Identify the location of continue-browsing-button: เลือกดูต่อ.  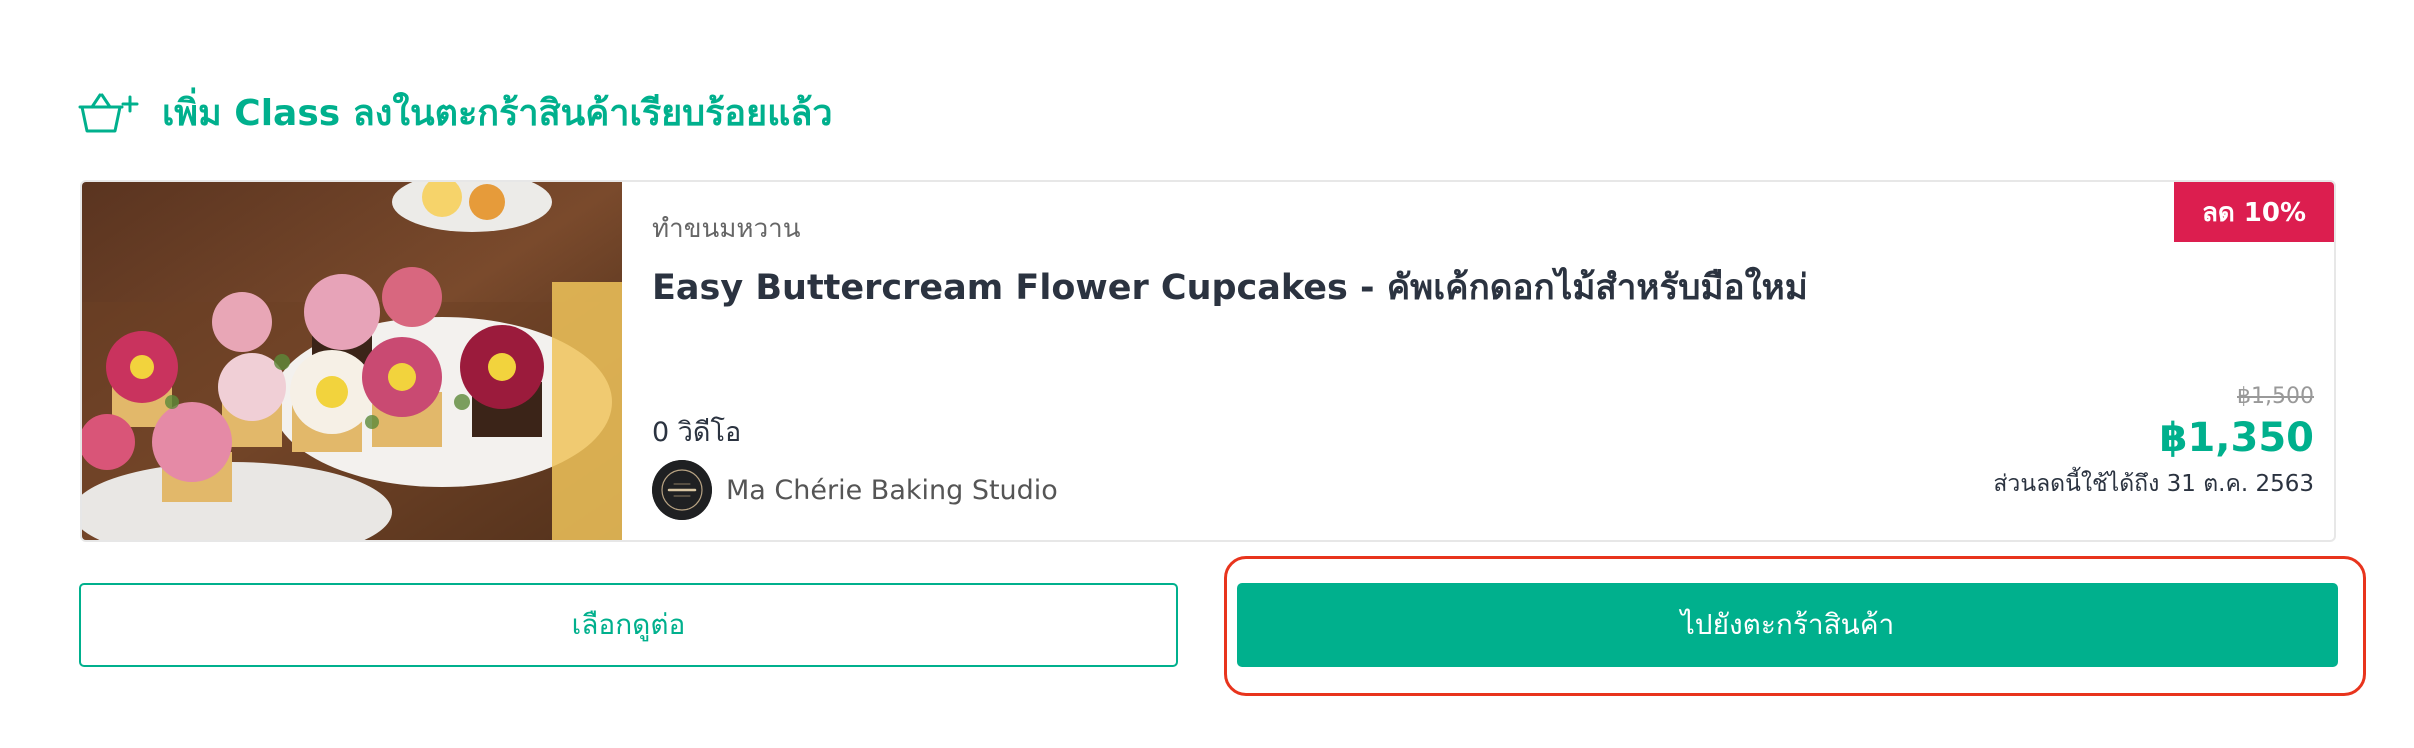
(628, 625).